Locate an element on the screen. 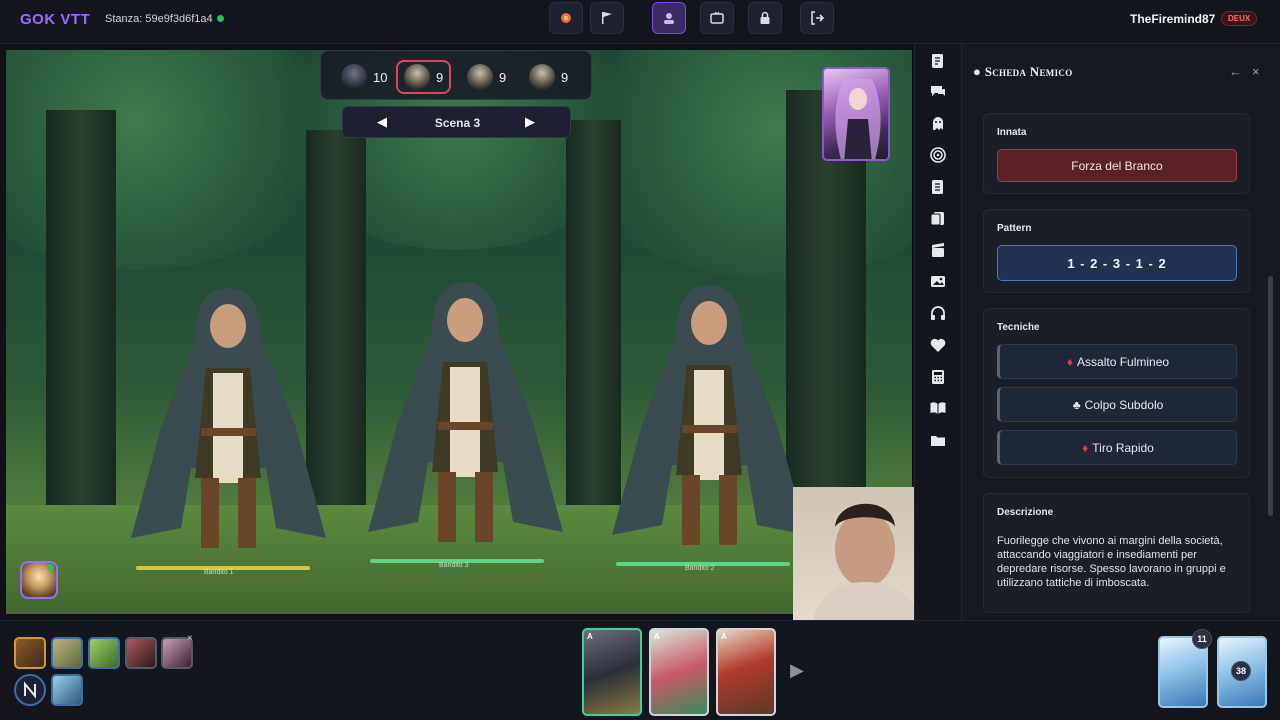  webcam-feed is located at coordinates (853, 554).